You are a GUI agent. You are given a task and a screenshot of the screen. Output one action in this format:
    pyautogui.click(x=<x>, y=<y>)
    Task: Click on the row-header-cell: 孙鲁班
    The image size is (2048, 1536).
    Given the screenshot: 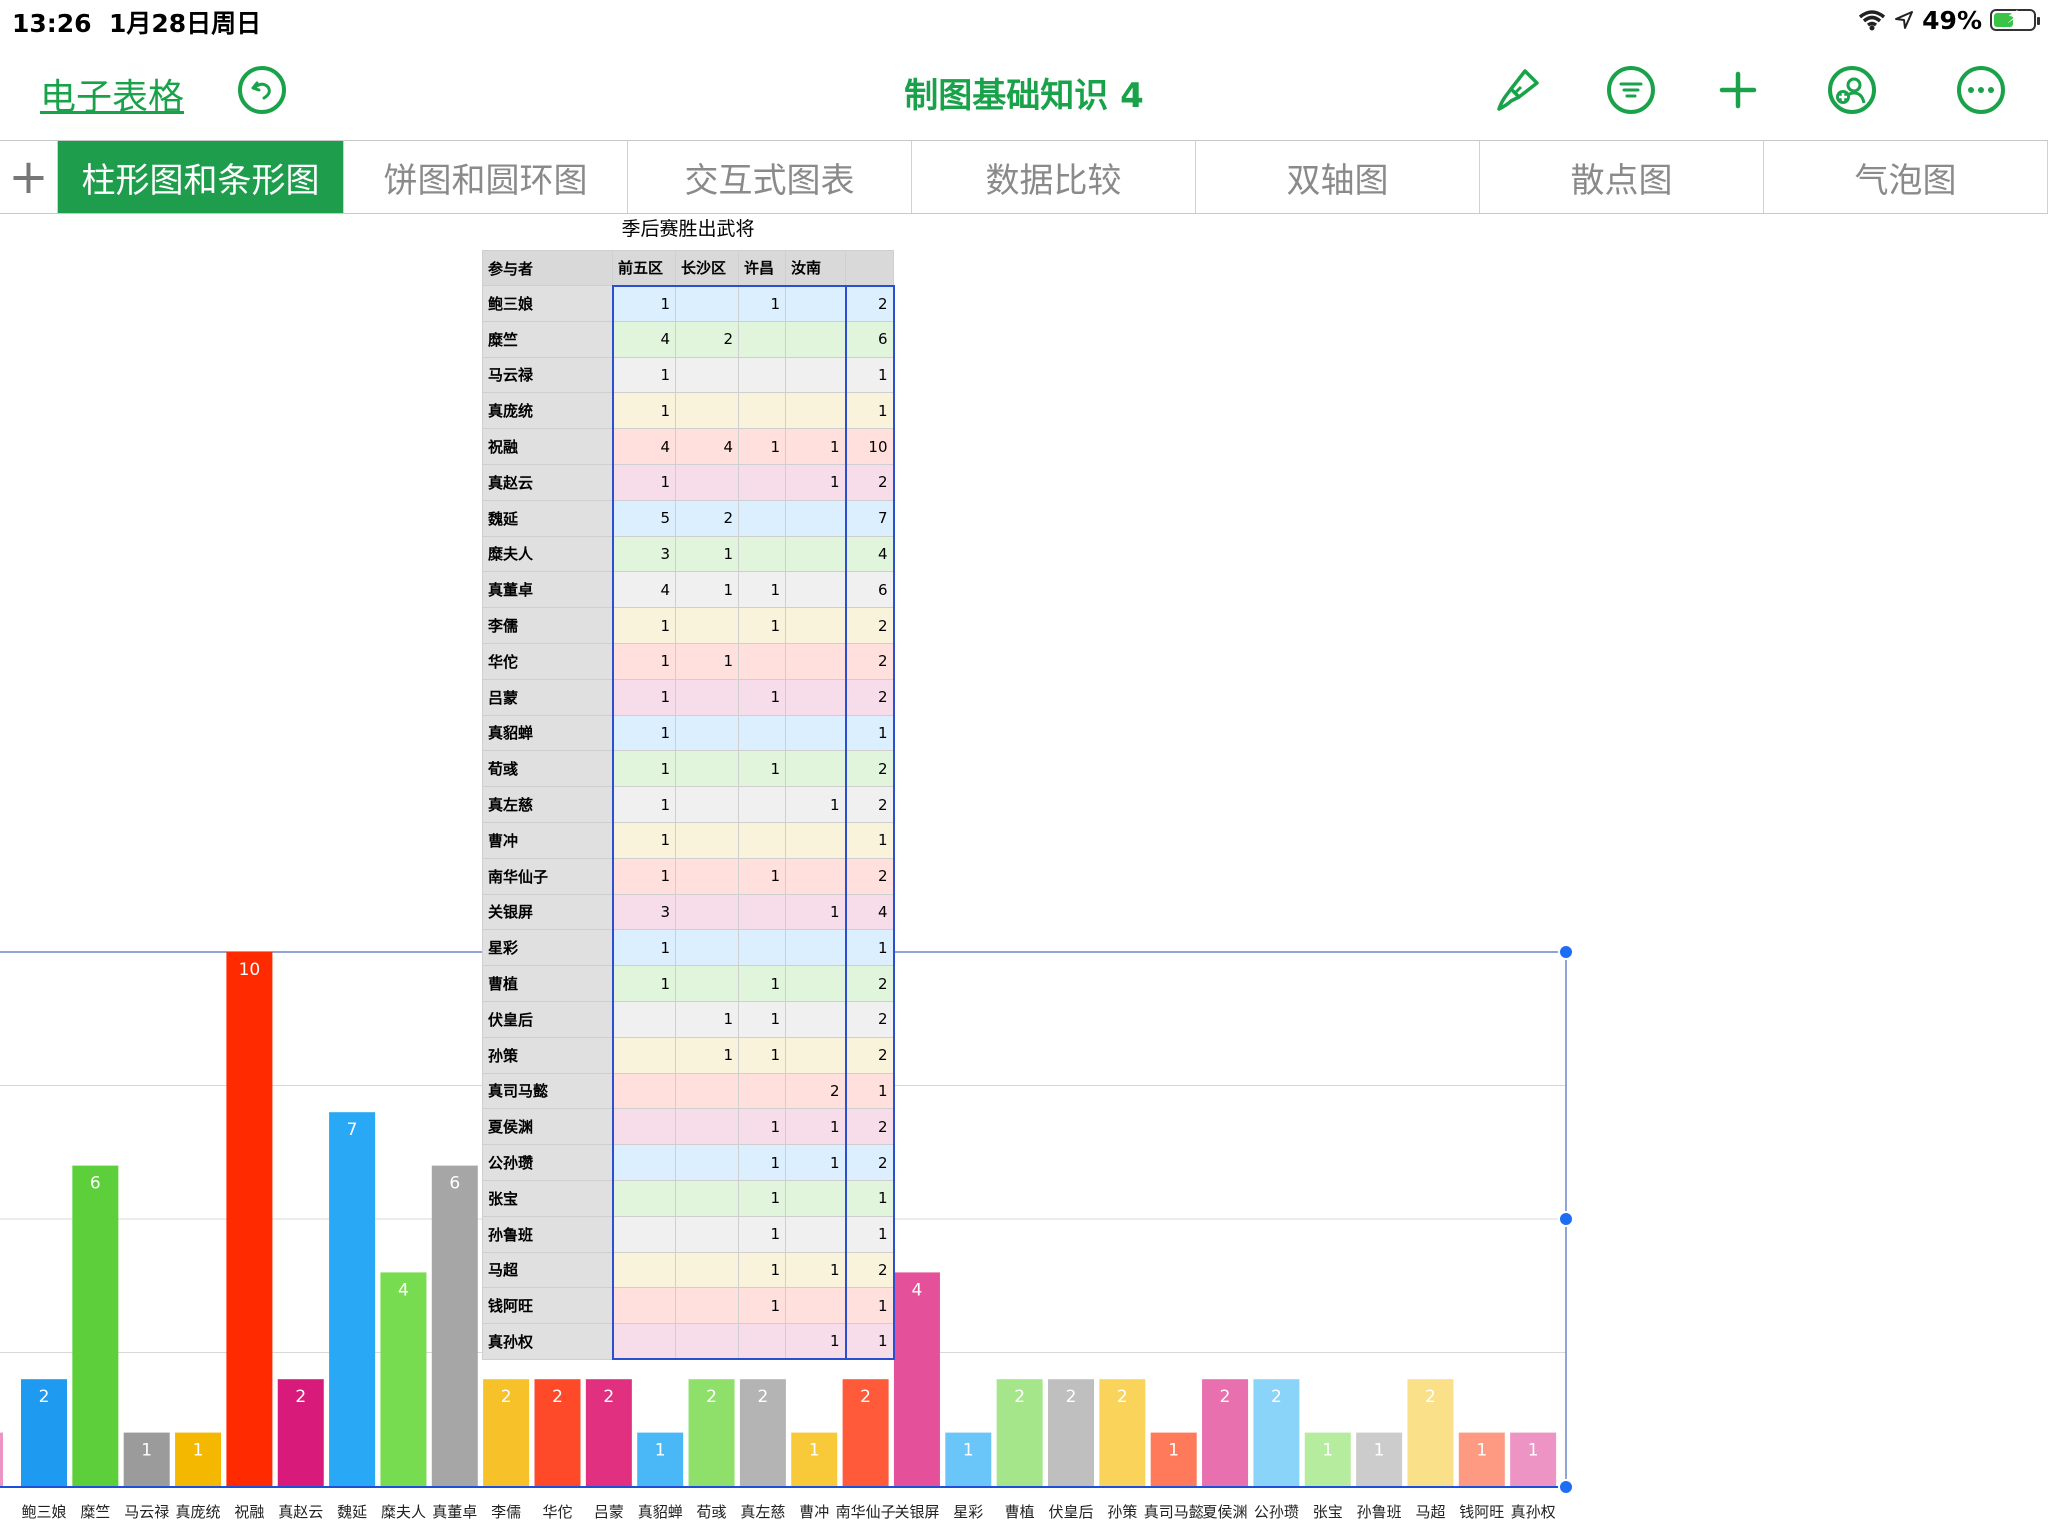 What is the action you would take?
    pyautogui.click(x=548, y=1234)
    